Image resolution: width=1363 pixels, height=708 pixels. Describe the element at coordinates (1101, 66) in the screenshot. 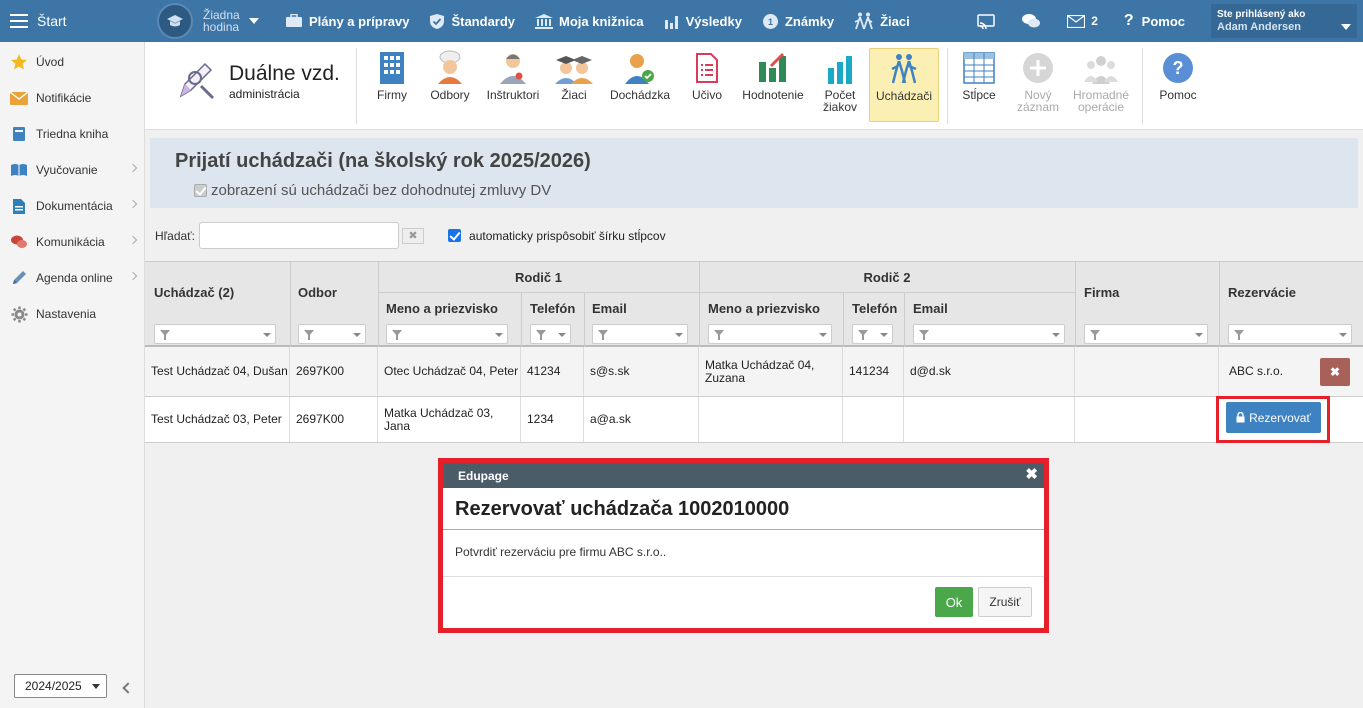

I see `group-icon` at that location.